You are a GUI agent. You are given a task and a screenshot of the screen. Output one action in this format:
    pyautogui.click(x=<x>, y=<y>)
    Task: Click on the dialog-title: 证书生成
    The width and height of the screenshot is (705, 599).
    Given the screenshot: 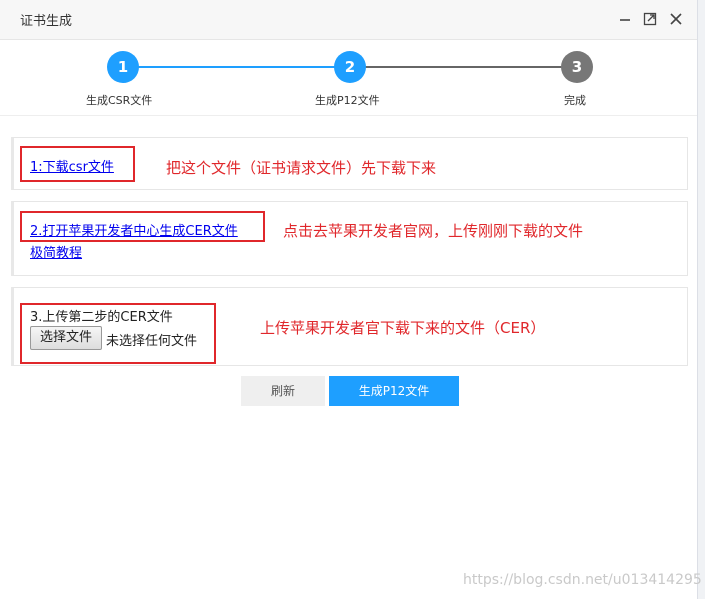 What is the action you would take?
    pyautogui.click(x=46, y=21)
    